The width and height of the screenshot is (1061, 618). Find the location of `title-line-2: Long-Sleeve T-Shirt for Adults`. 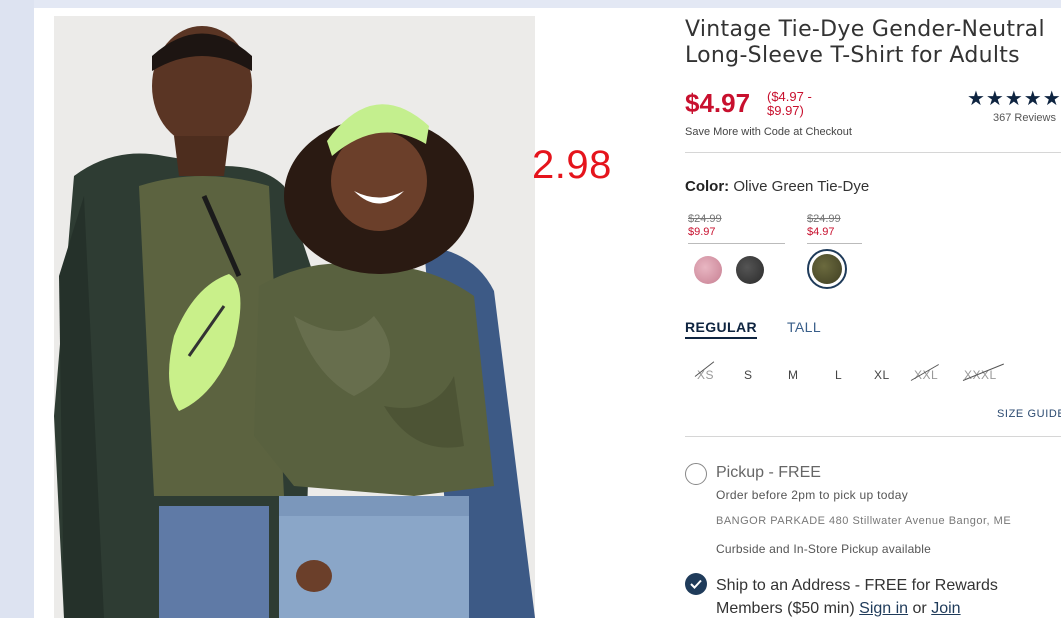

title-line-2: Long-Sleeve T-Shirt for Adults is located at coordinates (852, 55).